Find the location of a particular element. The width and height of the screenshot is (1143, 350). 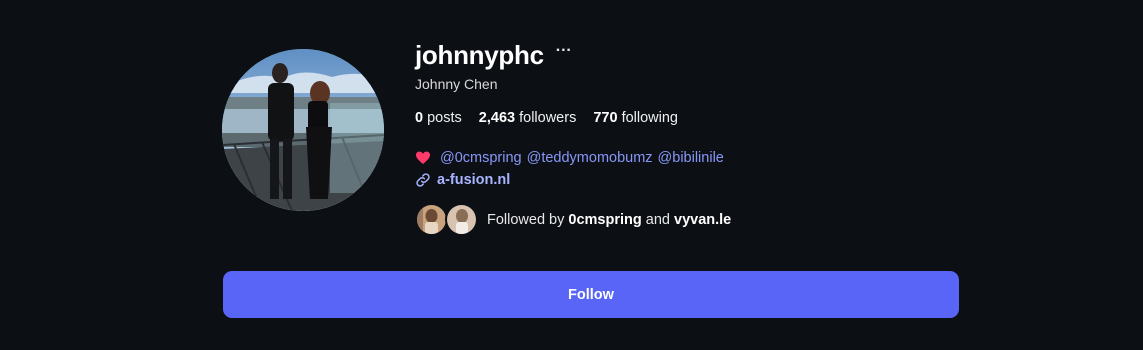

profile-avatar is located at coordinates (303, 130).